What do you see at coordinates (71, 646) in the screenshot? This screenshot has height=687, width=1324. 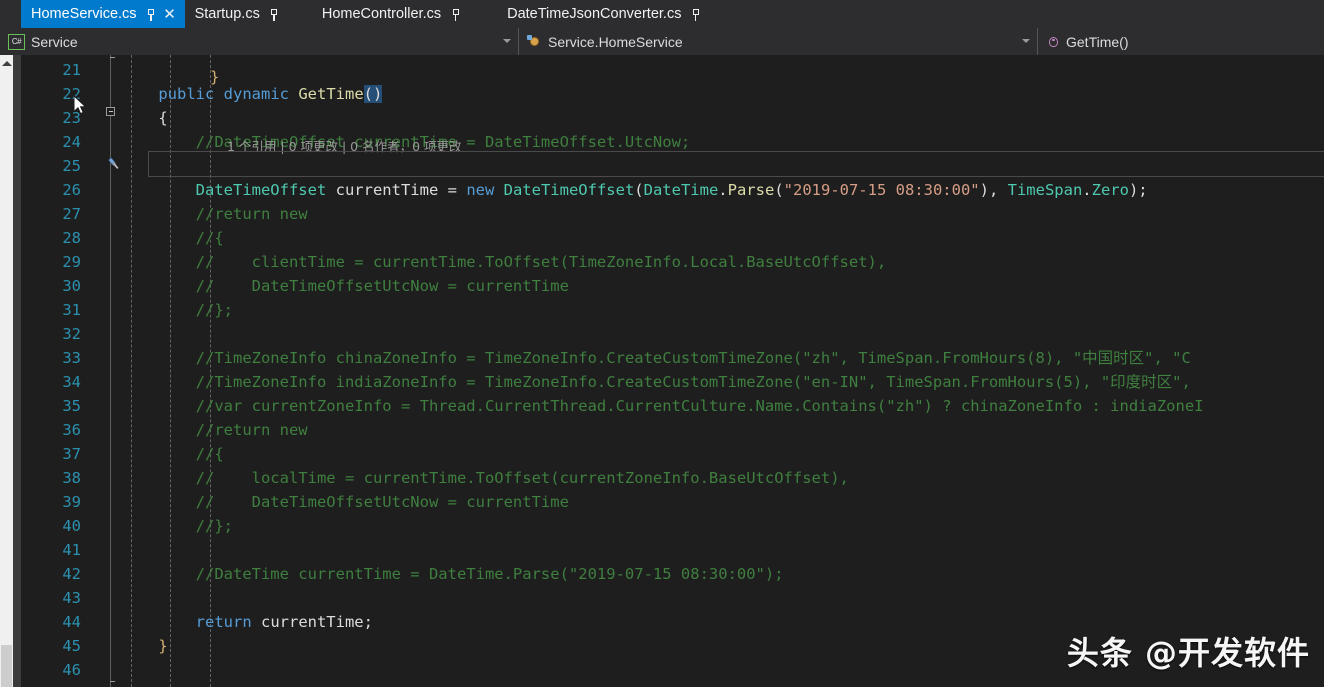 I see `line-number: 45` at bounding box center [71, 646].